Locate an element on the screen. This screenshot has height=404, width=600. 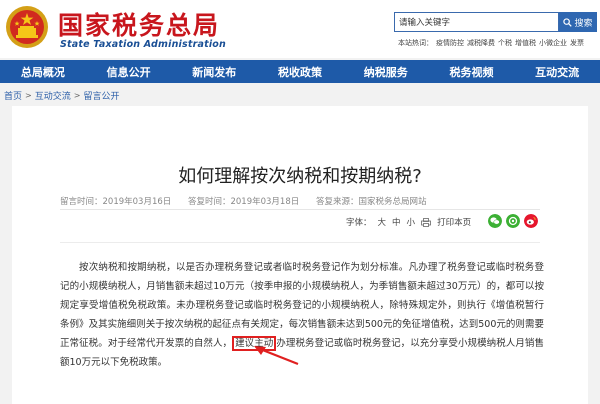
nav-item-tax-policy: 税收政策 is located at coordinates (300, 71).